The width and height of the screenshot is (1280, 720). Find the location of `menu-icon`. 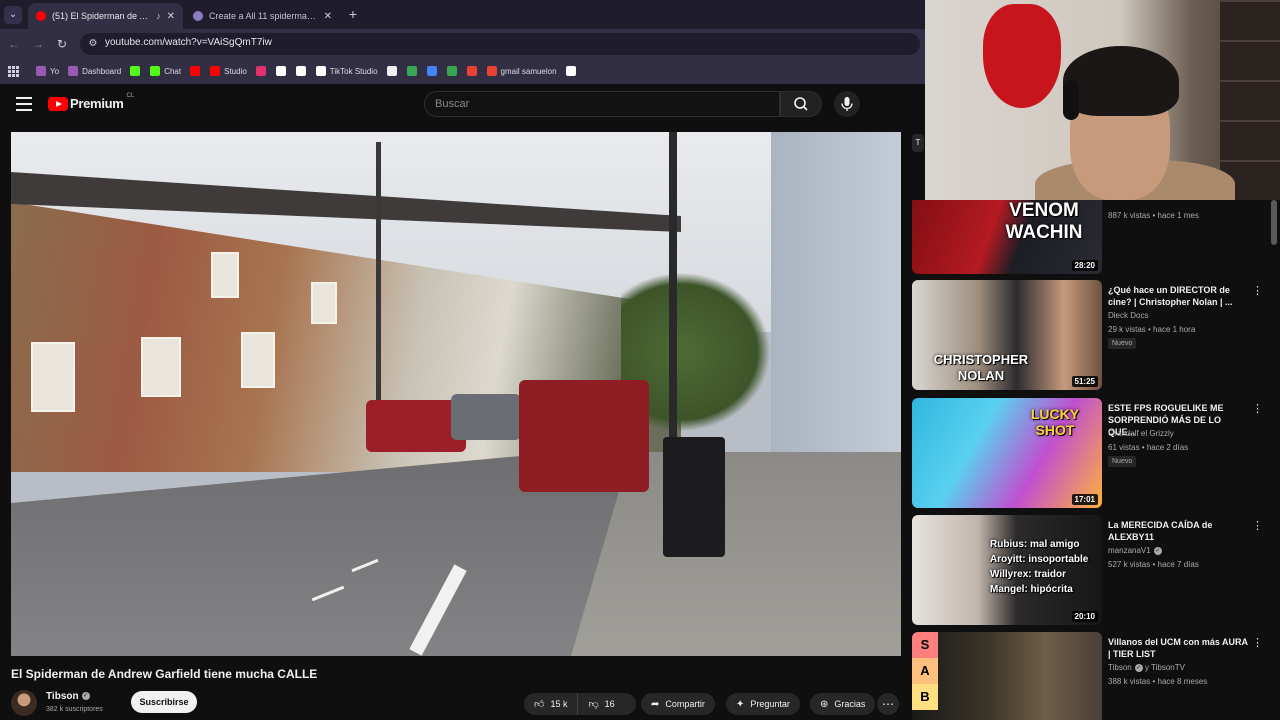

menu-icon is located at coordinates (24, 104).